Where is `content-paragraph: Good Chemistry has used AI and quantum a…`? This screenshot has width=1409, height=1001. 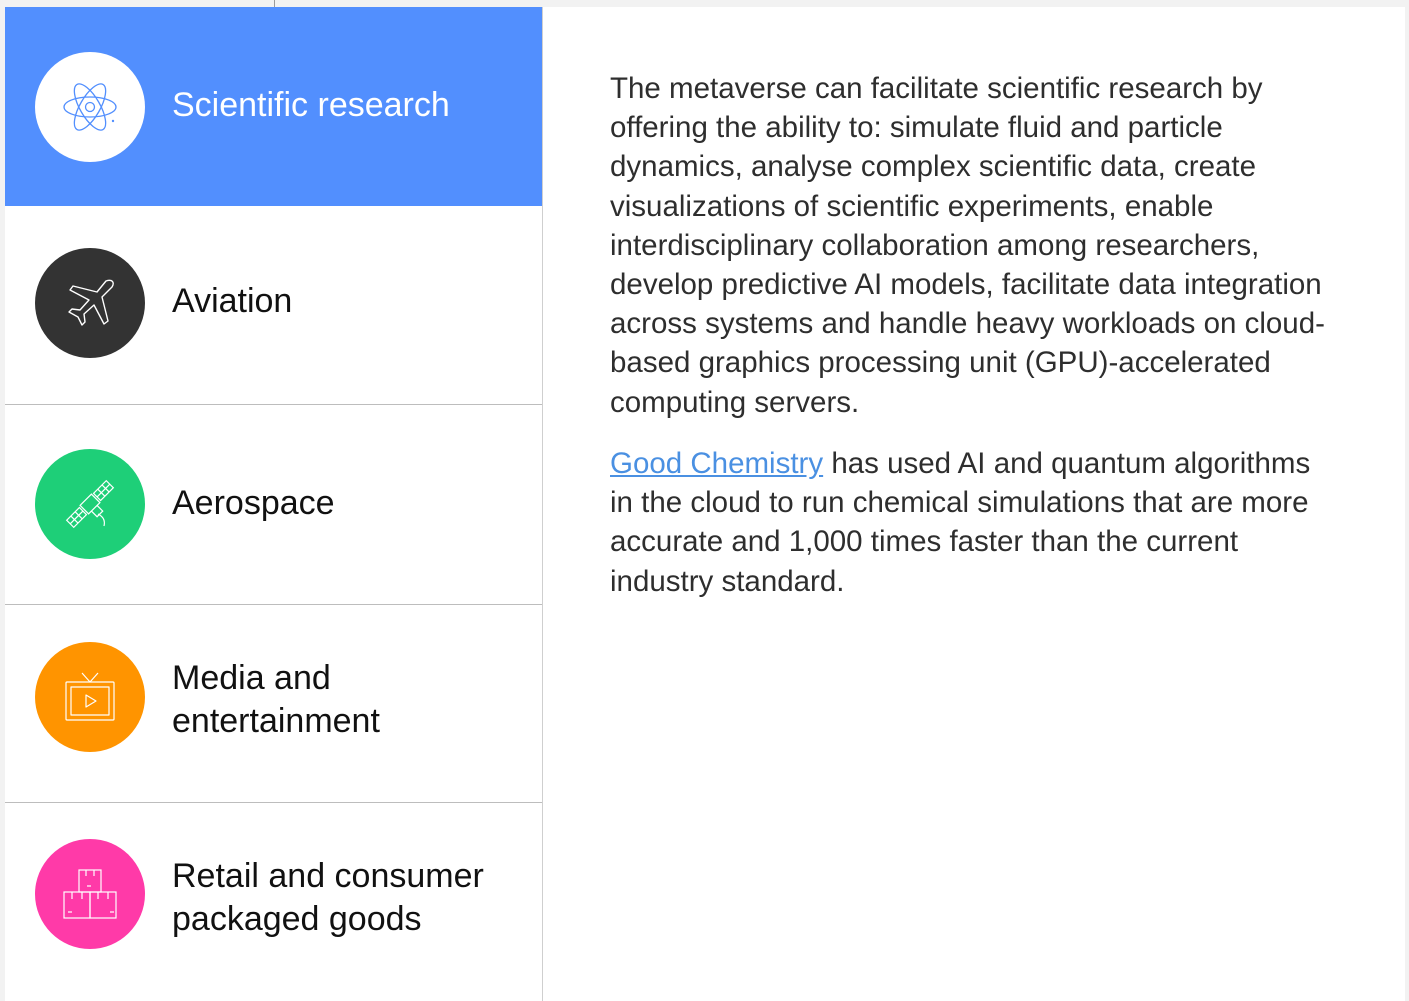
content-paragraph: Good Chemistry has used AI and quantum a… is located at coordinates (970, 522).